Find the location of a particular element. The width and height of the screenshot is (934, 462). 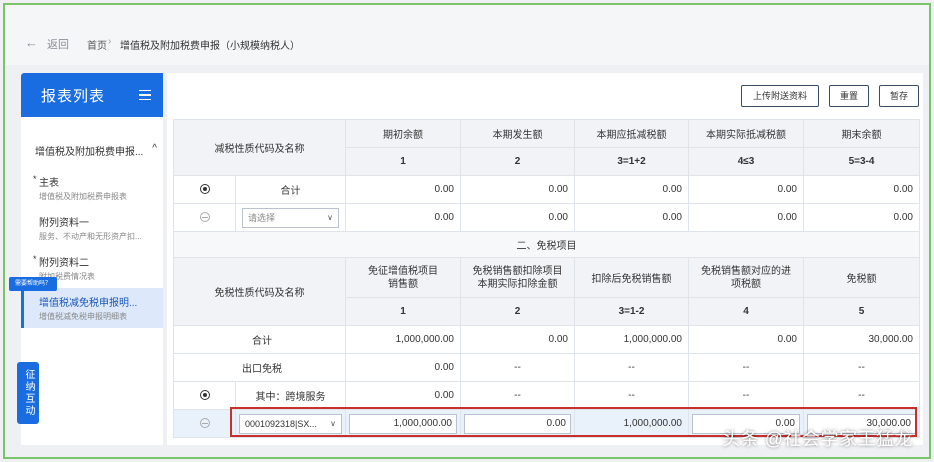

column-code: 5 is located at coordinates (861, 311).